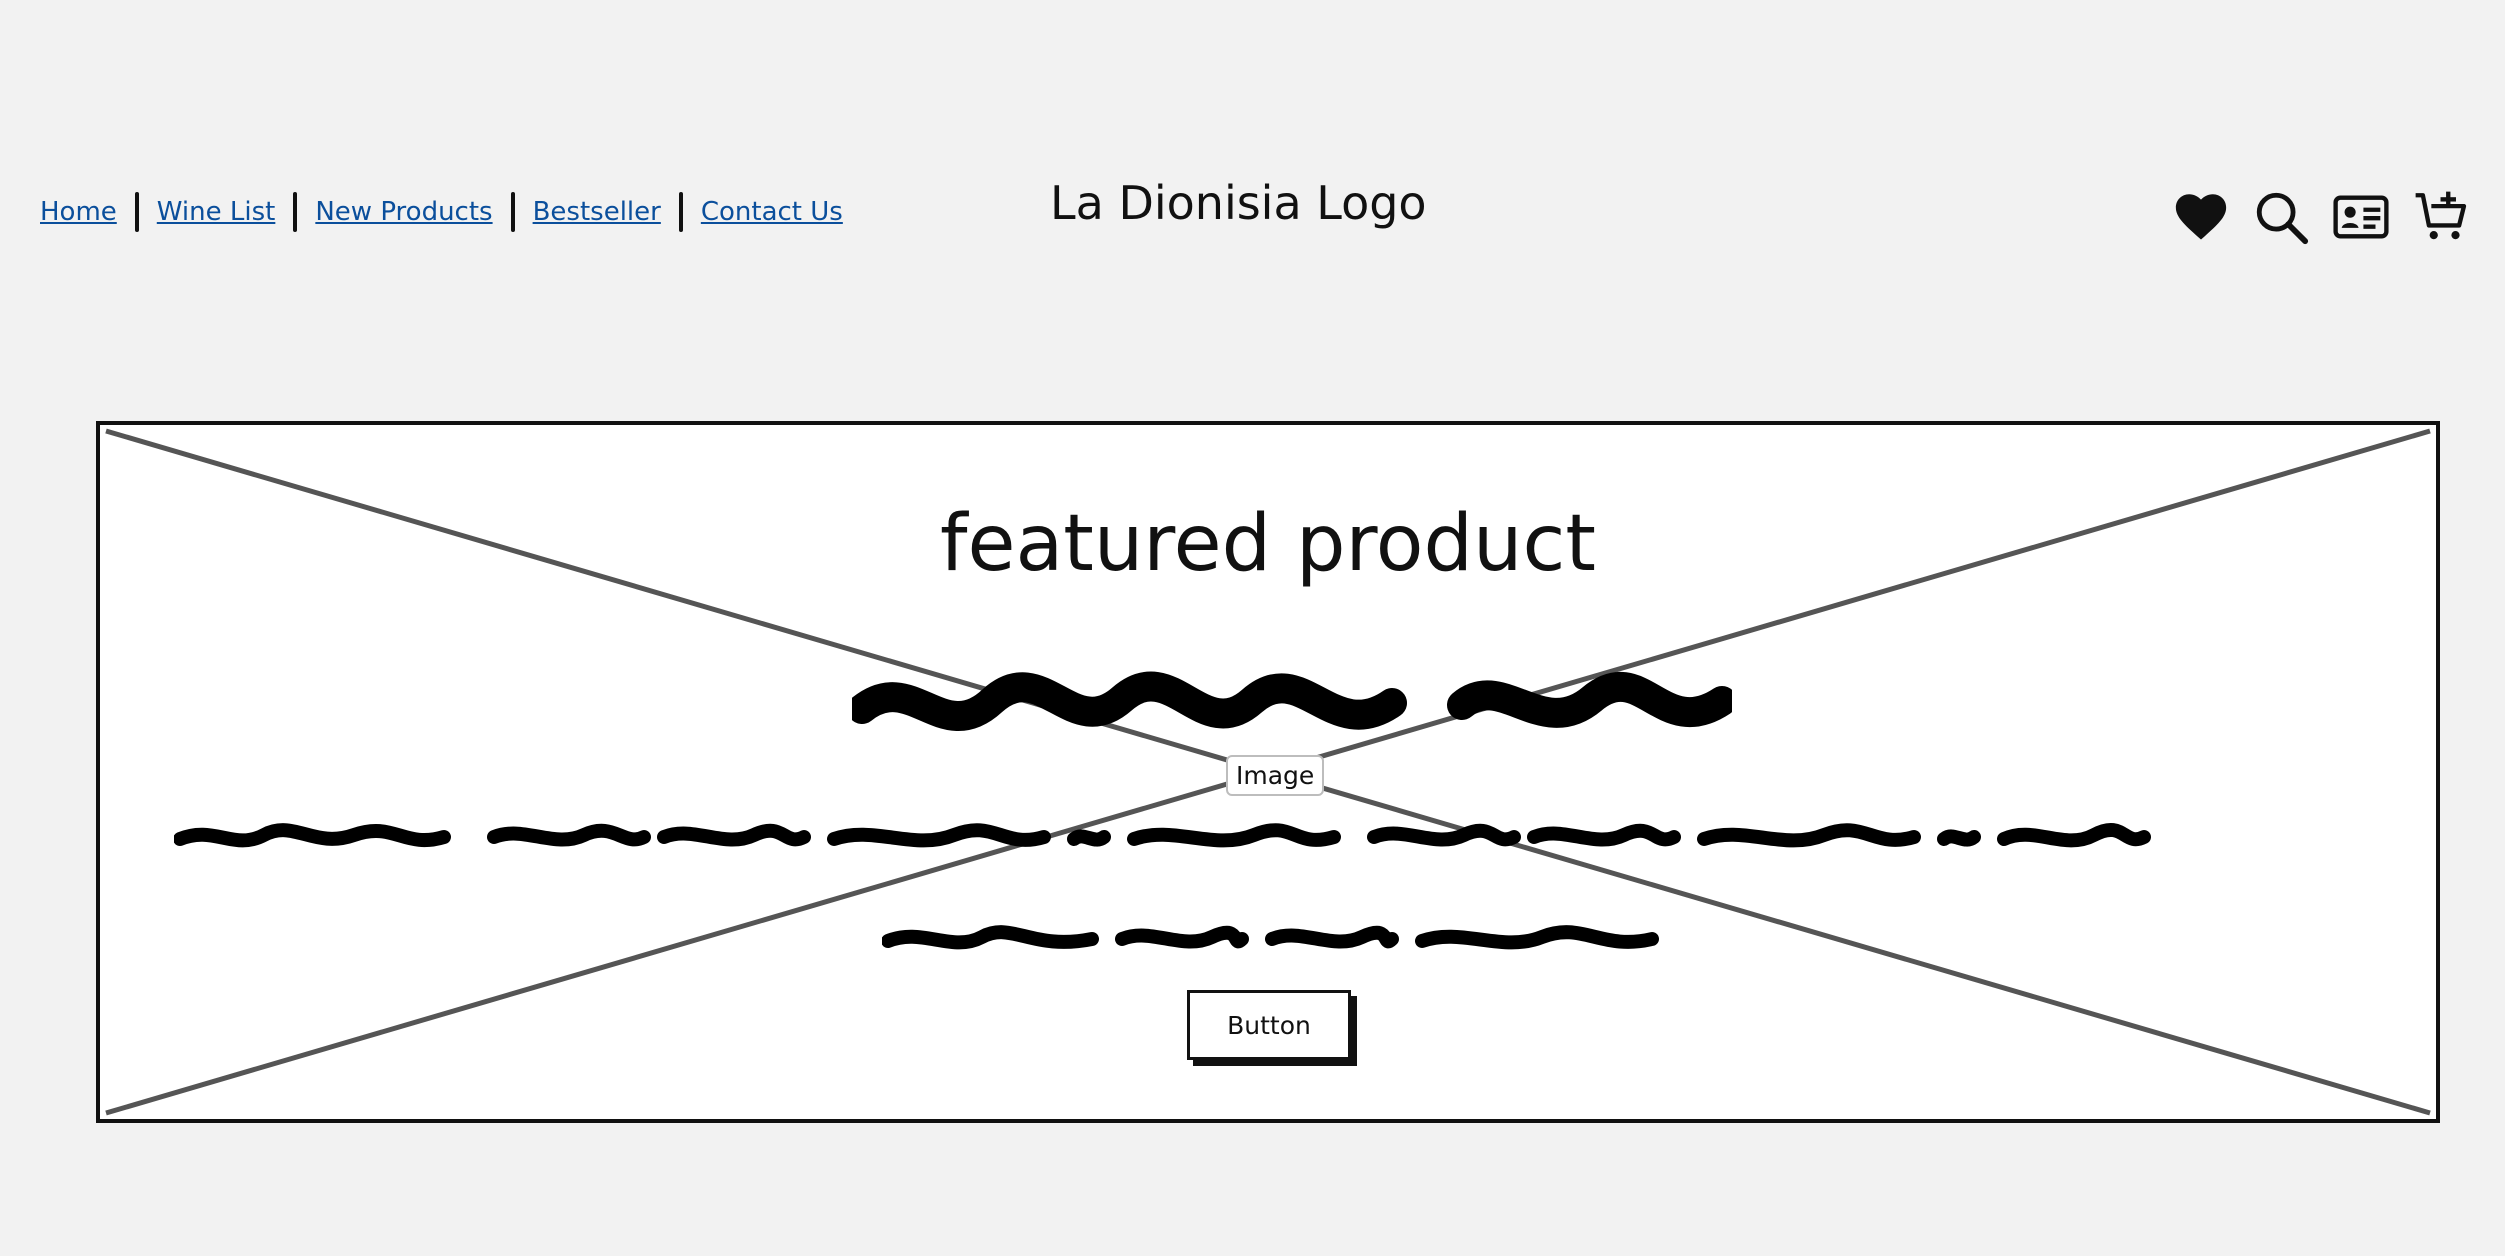  Describe the element at coordinates (597, 212) in the screenshot. I see `nav-link-bestseller: Bestseller` at that location.